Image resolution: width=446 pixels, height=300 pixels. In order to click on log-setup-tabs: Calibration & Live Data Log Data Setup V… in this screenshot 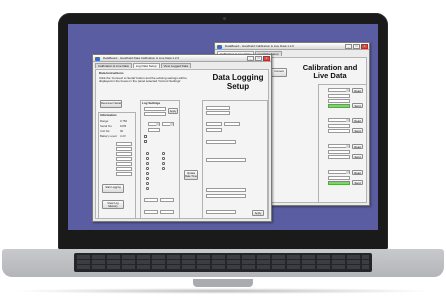, I will do `click(182, 65)`.